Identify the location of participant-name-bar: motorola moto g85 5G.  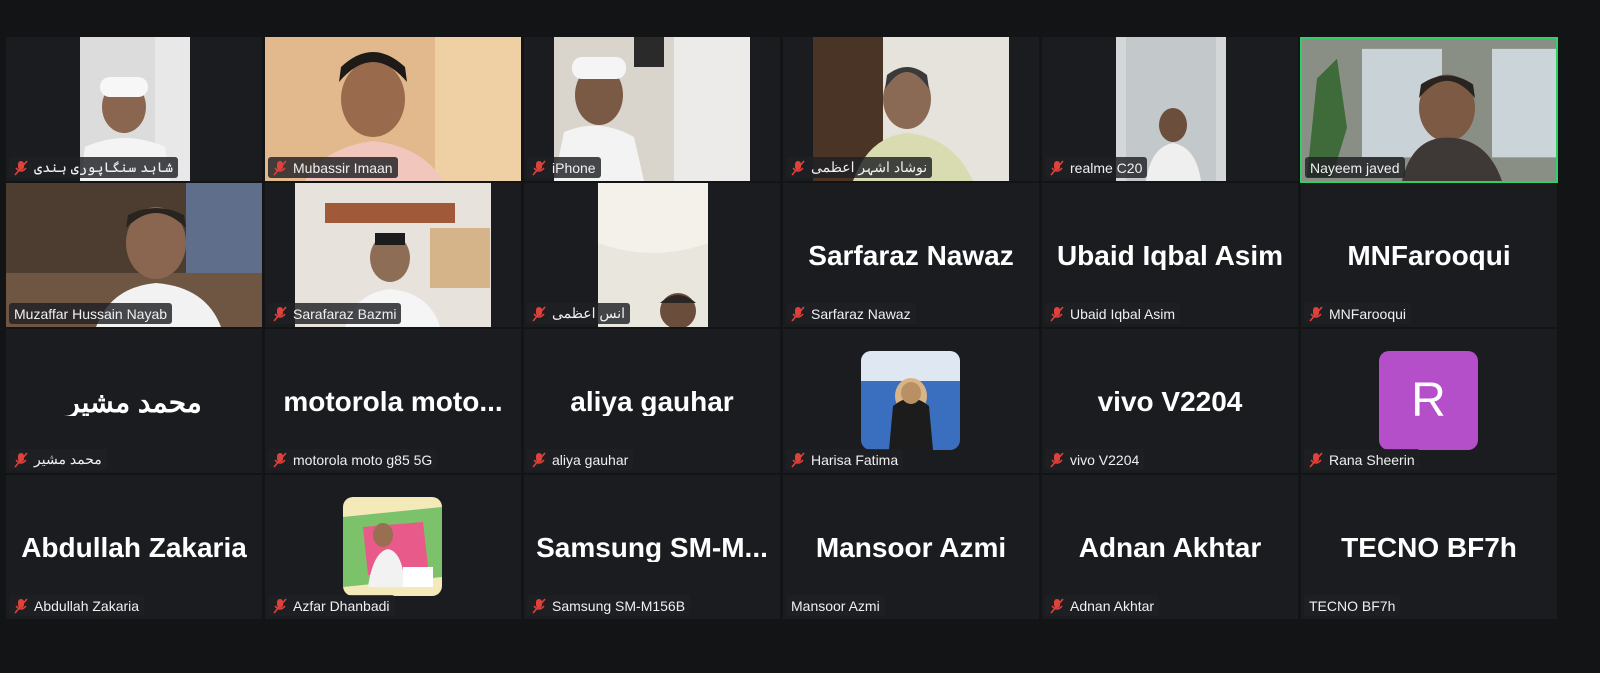
(353, 459).